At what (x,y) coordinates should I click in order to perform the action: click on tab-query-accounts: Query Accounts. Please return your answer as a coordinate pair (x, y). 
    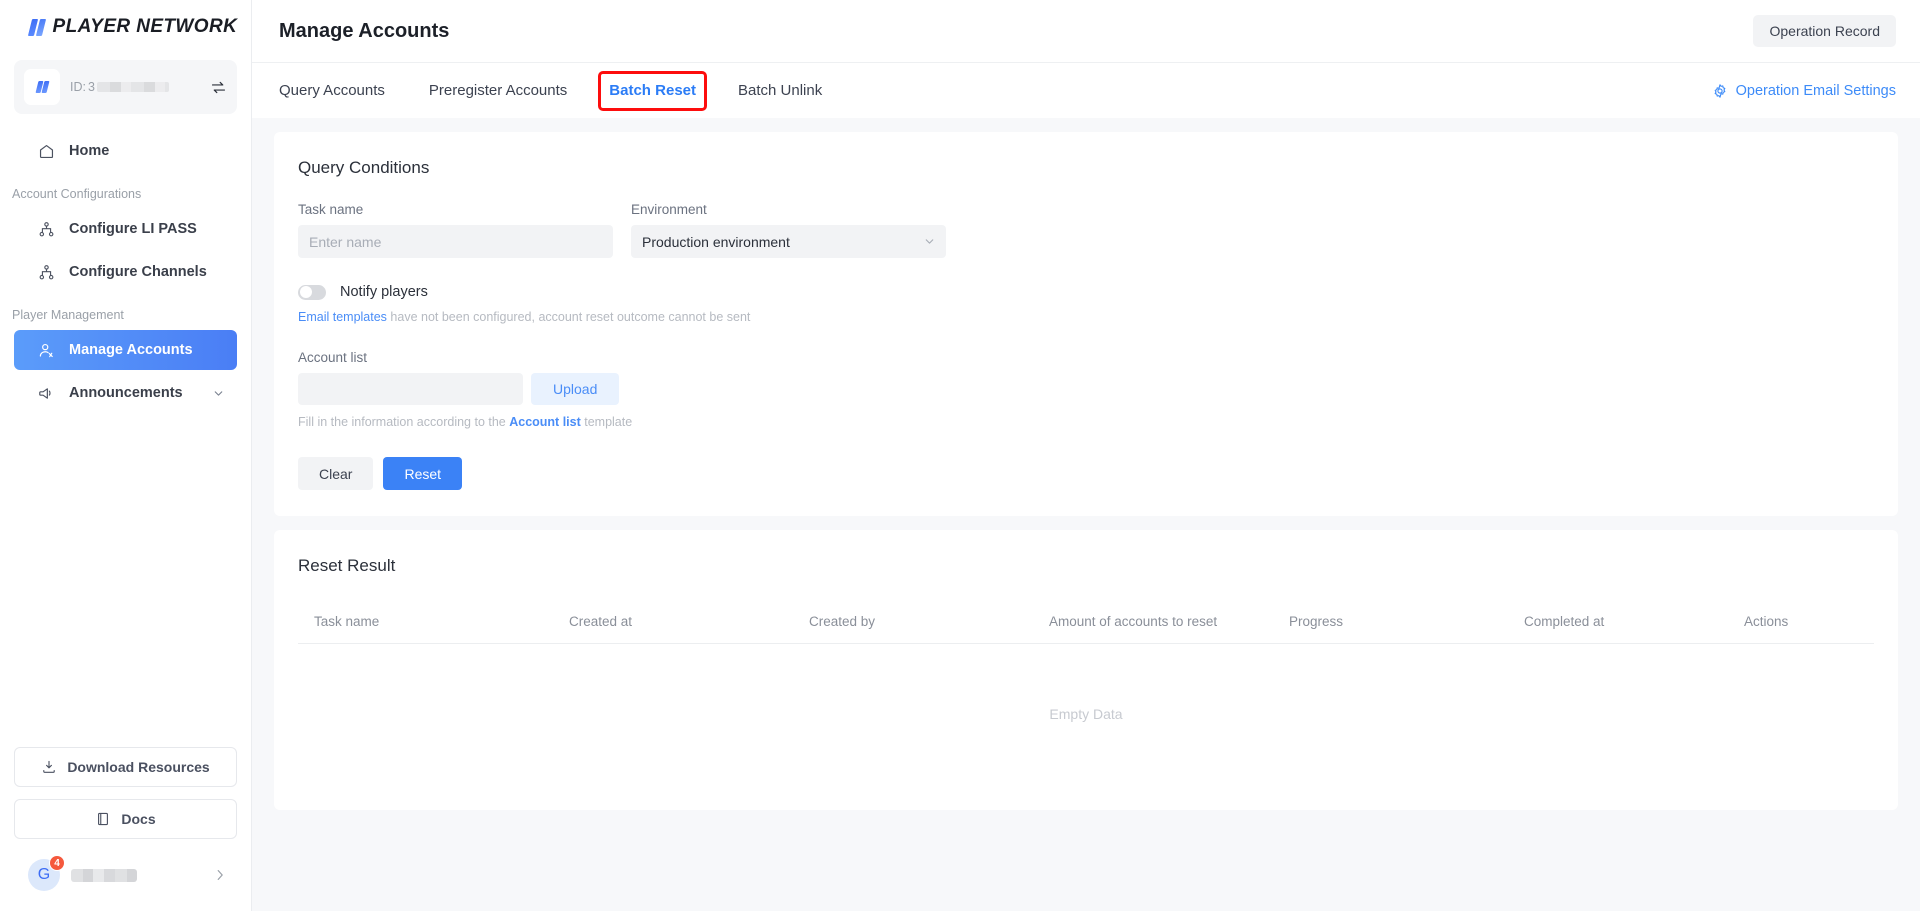
    Looking at the image, I should click on (343, 91).